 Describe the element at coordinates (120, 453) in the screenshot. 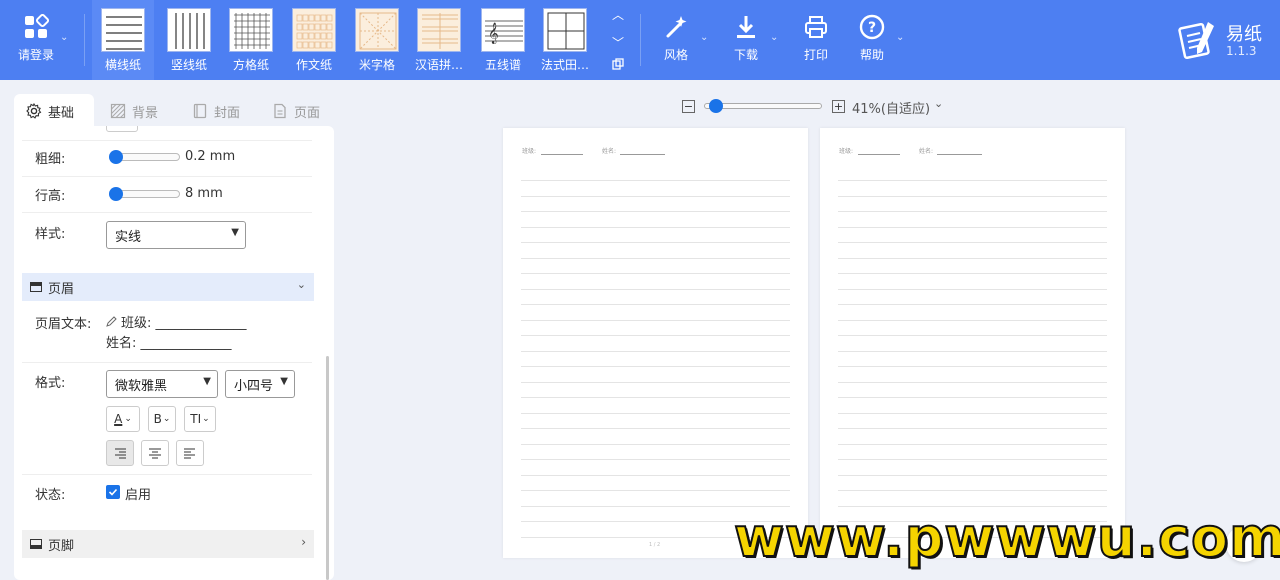

I see `align-right-button` at that location.